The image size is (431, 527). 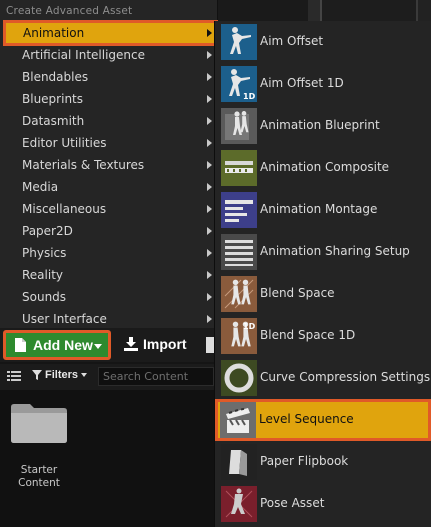 What do you see at coordinates (110, 121) in the screenshot?
I see `category-item: Datasmith` at bounding box center [110, 121].